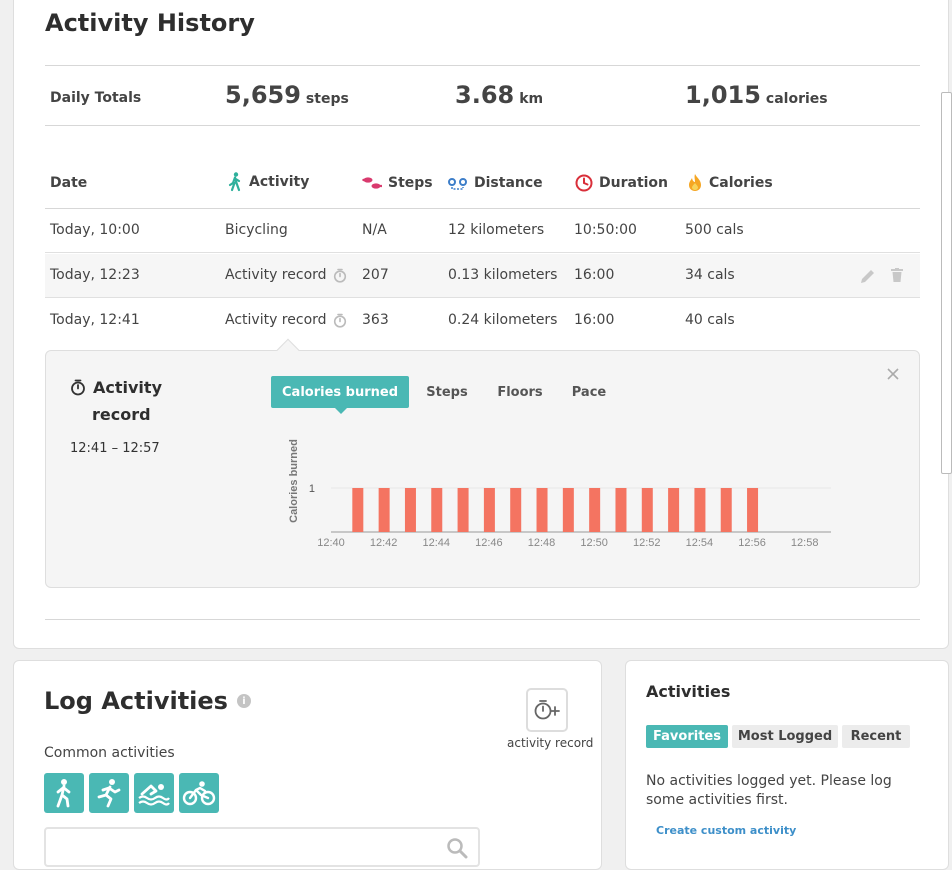  I want to click on total-steps: 5,659 steps, so click(287, 95).